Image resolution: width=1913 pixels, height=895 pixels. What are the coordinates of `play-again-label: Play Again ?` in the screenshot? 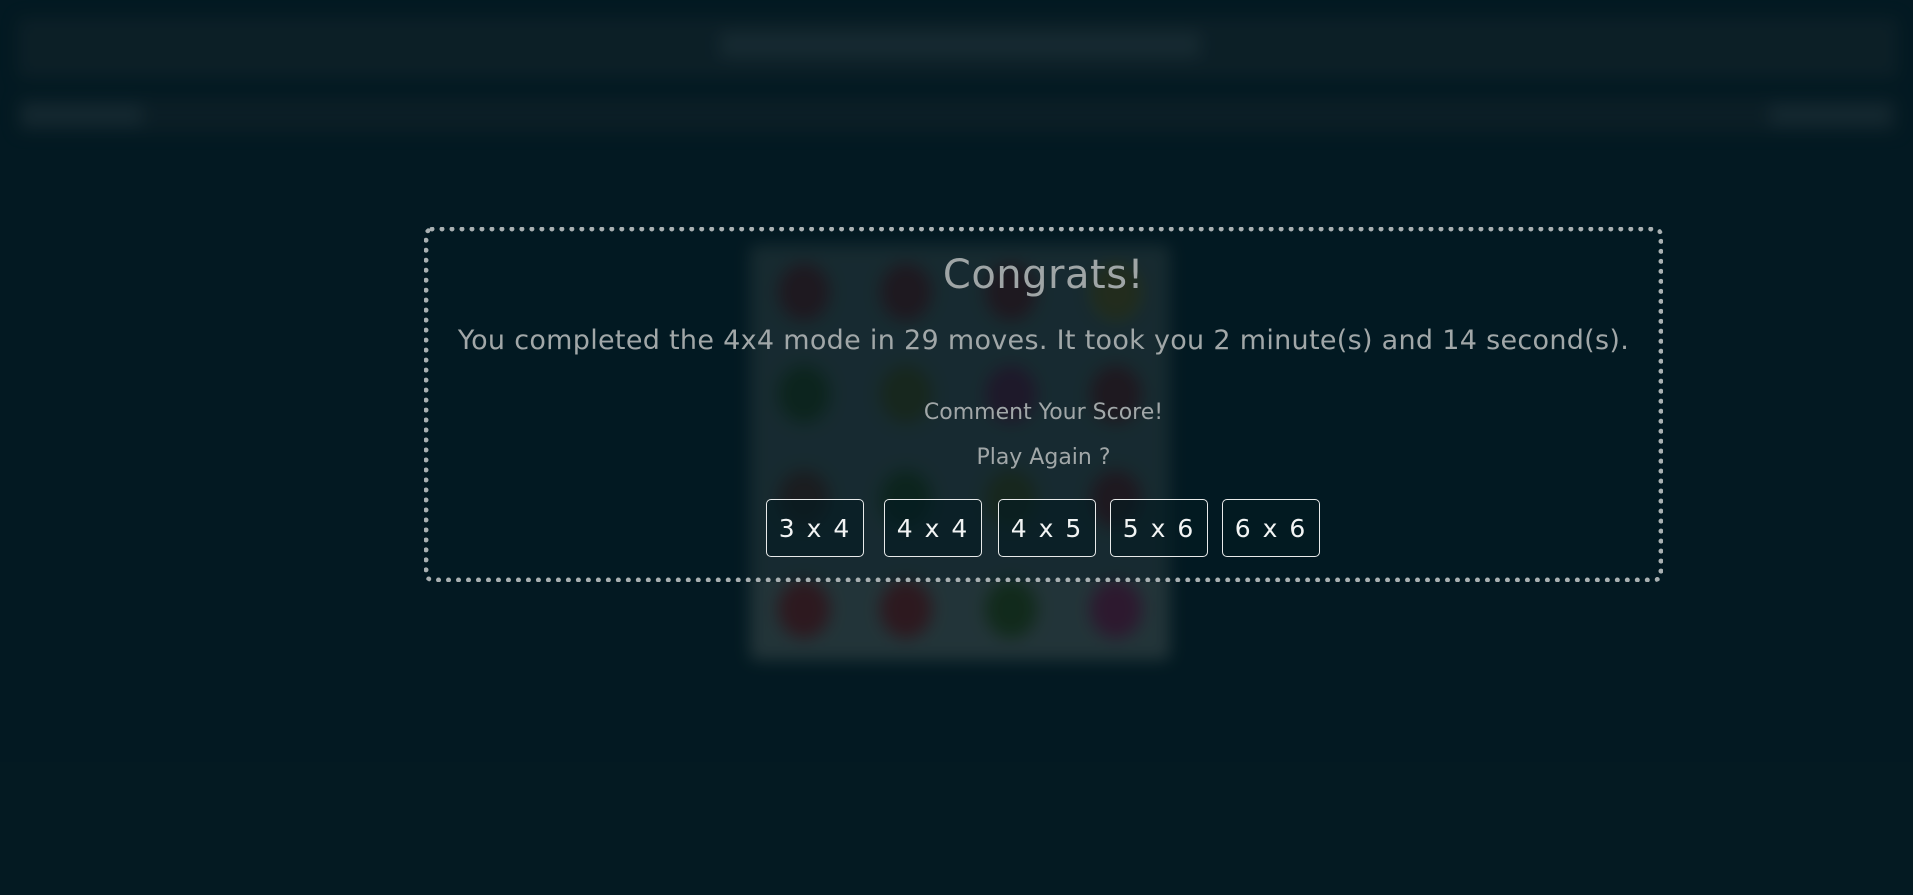 It's located at (1043, 457).